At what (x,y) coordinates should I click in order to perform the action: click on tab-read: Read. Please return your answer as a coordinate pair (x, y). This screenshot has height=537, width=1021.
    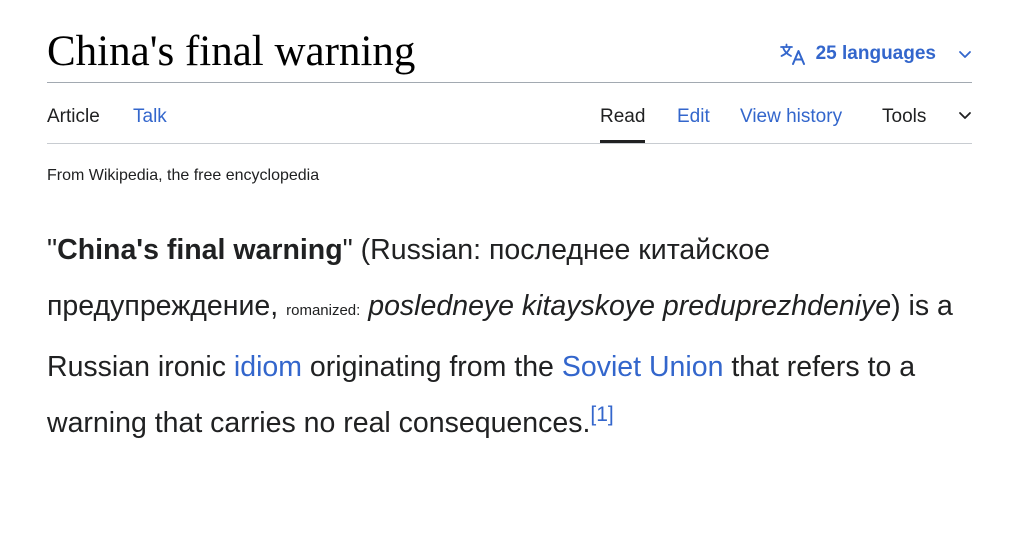
    Looking at the image, I should click on (623, 123).